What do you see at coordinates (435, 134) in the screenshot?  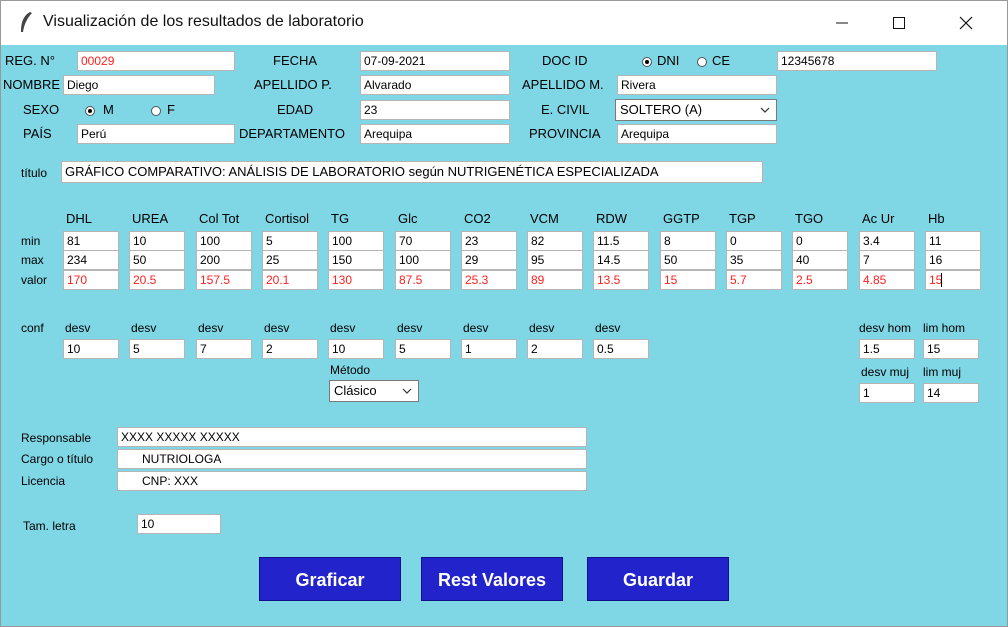 I see `depto-field: Arequipa` at bounding box center [435, 134].